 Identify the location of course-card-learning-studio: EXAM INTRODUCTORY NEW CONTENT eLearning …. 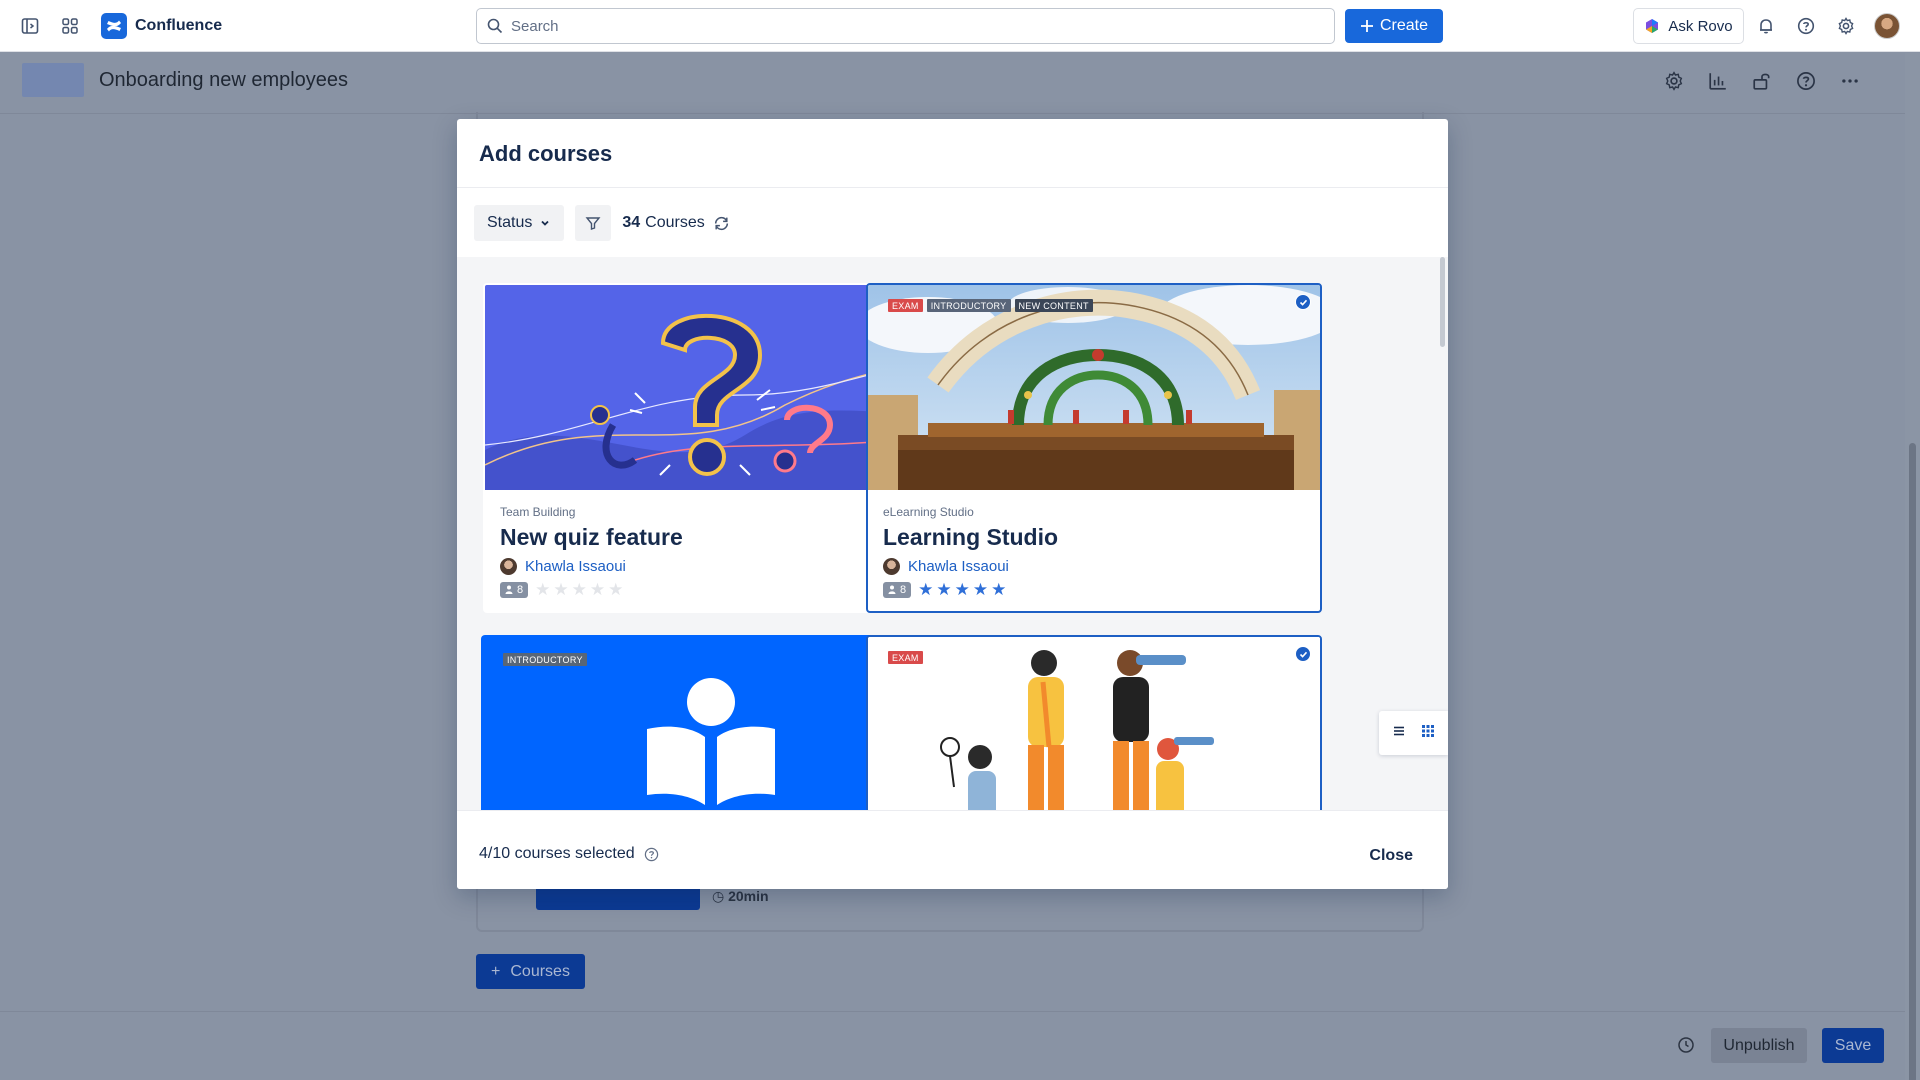
(1094, 448).